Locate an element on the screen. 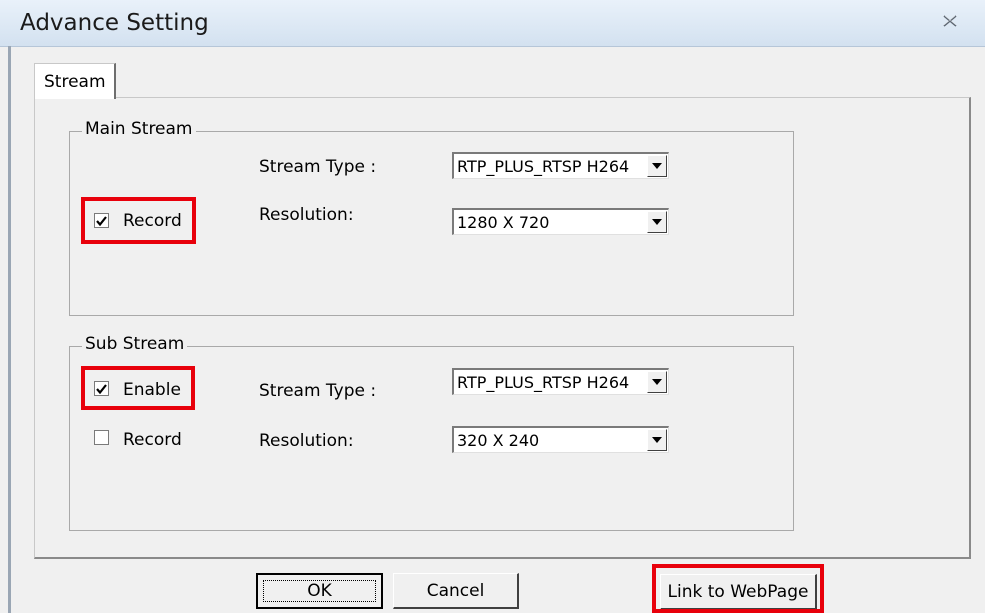 Image resolution: width=985 pixels, height=613 pixels. sub-stream-legend: Sub Stream is located at coordinates (135, 344).